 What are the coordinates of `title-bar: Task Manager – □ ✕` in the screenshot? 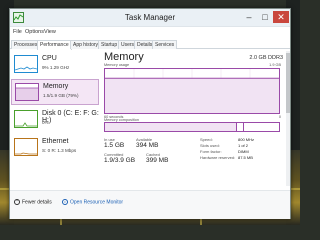 It's located at (150, 18).